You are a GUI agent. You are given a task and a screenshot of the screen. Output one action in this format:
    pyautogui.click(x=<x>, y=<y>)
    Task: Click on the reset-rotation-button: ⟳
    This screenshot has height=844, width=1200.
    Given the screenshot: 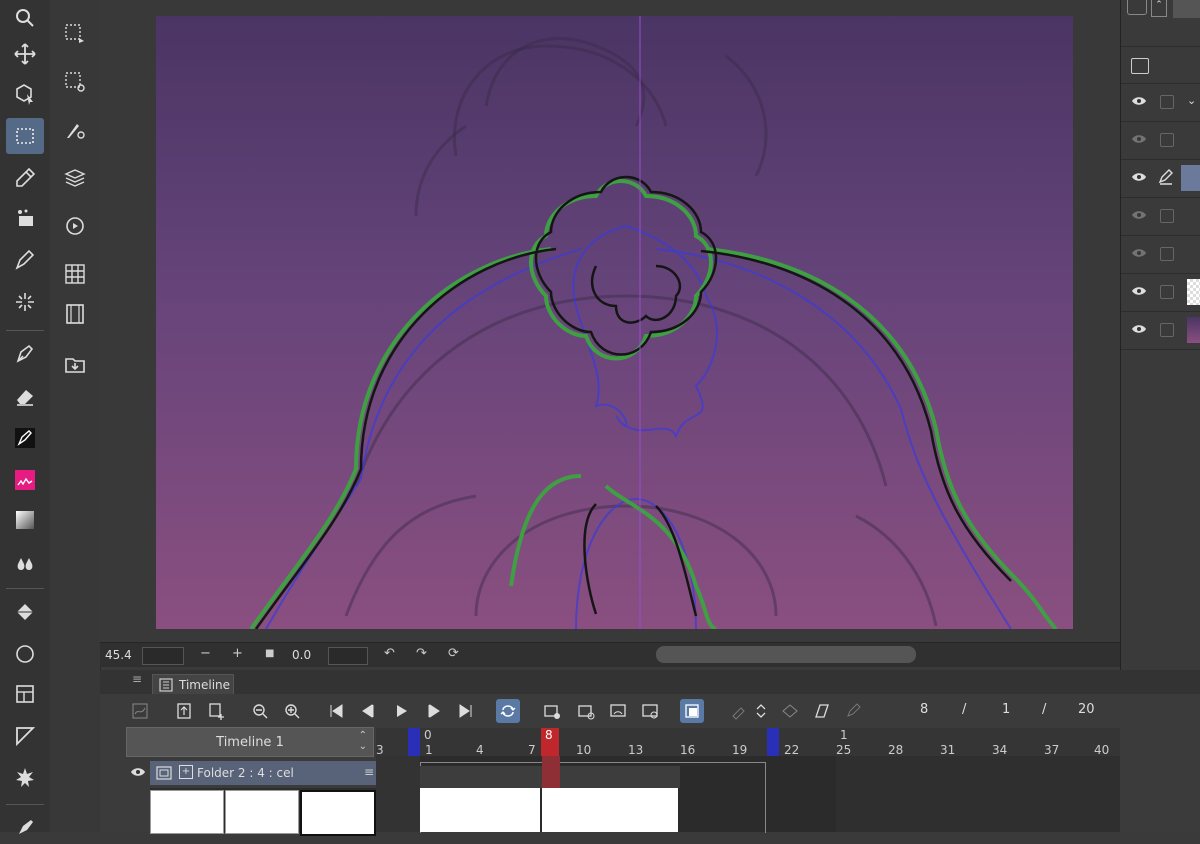 What is the action you would take?
    pyautogui.click(x=453, y=653)
    